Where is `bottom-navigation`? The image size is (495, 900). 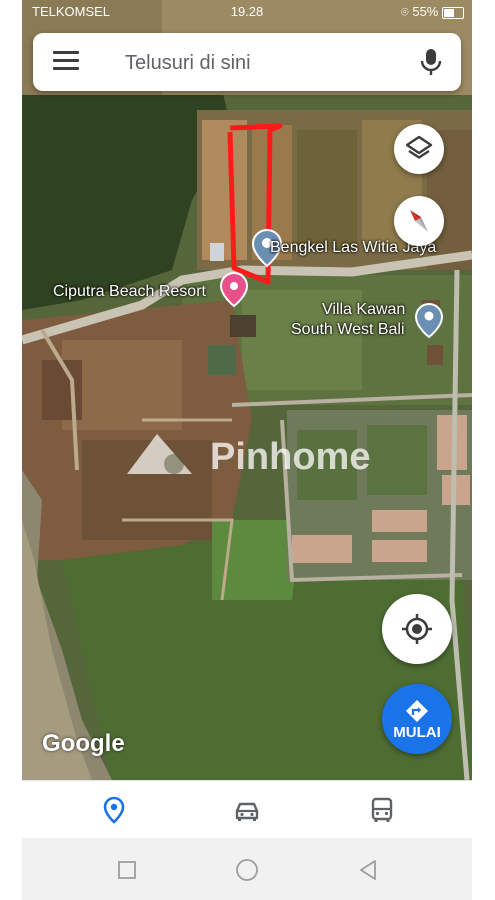
bottom-navigation is located at coordinates (247, 809).